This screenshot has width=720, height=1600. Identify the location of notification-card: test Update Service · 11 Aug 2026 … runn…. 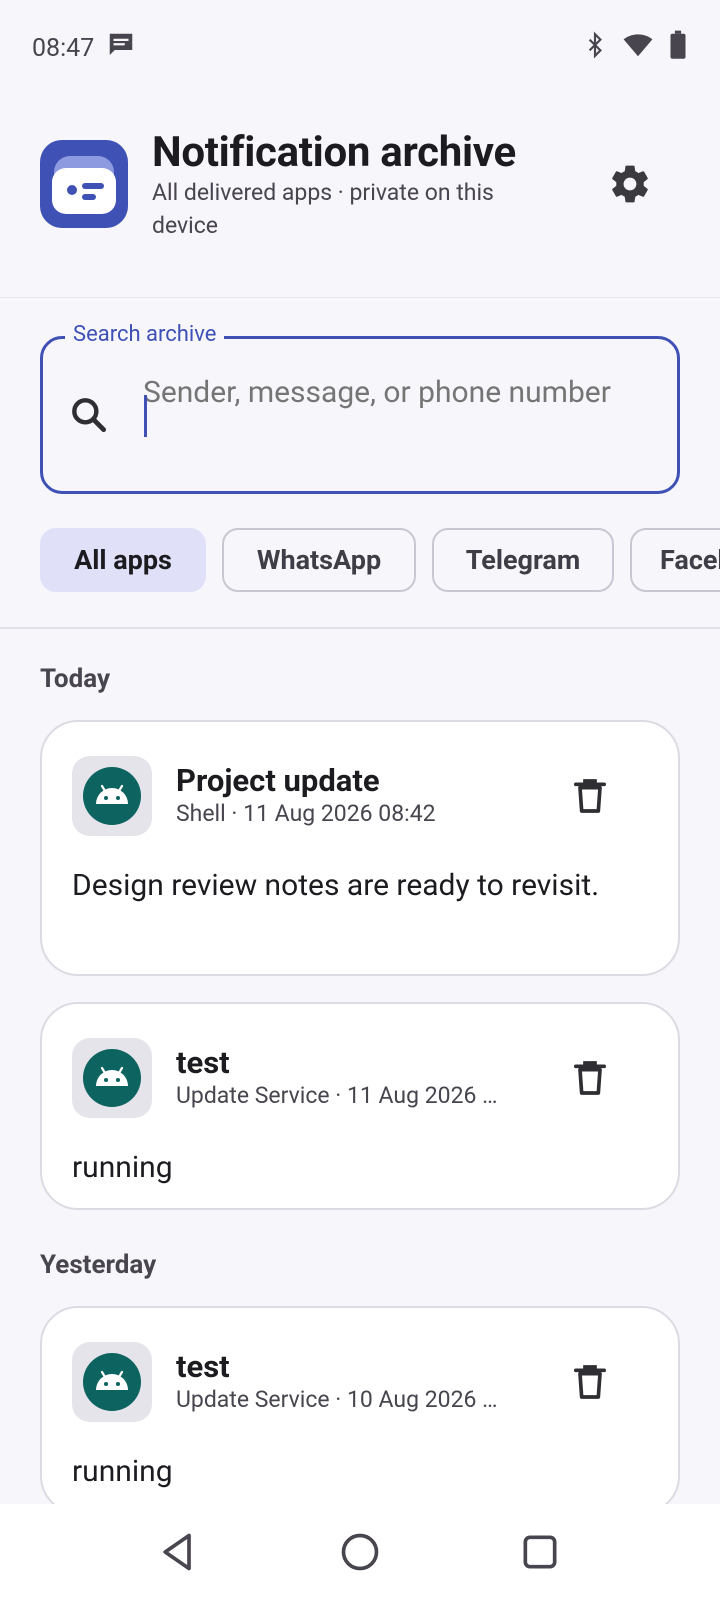
(360, 1106).